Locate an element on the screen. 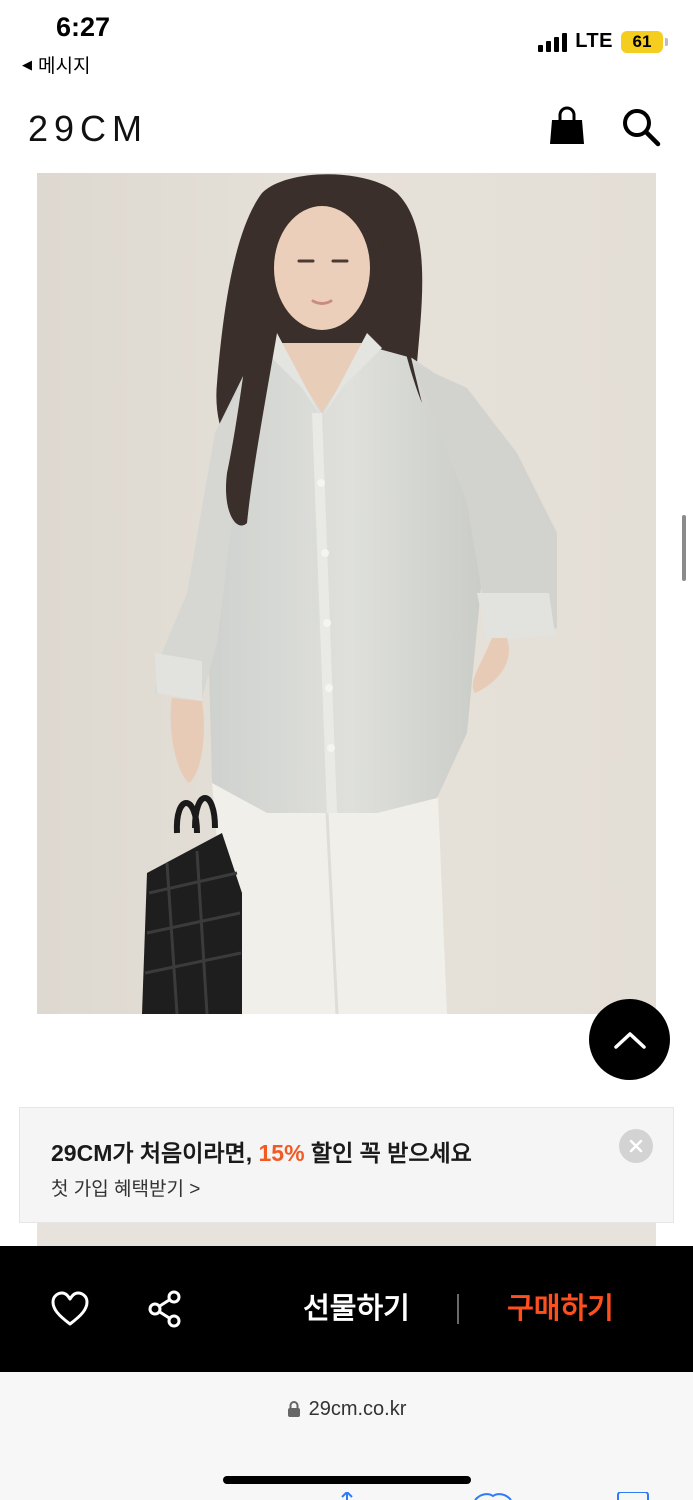 The width and height of the screenshot is (693, 1500). share-icon is located at coordinates (165, 1309).